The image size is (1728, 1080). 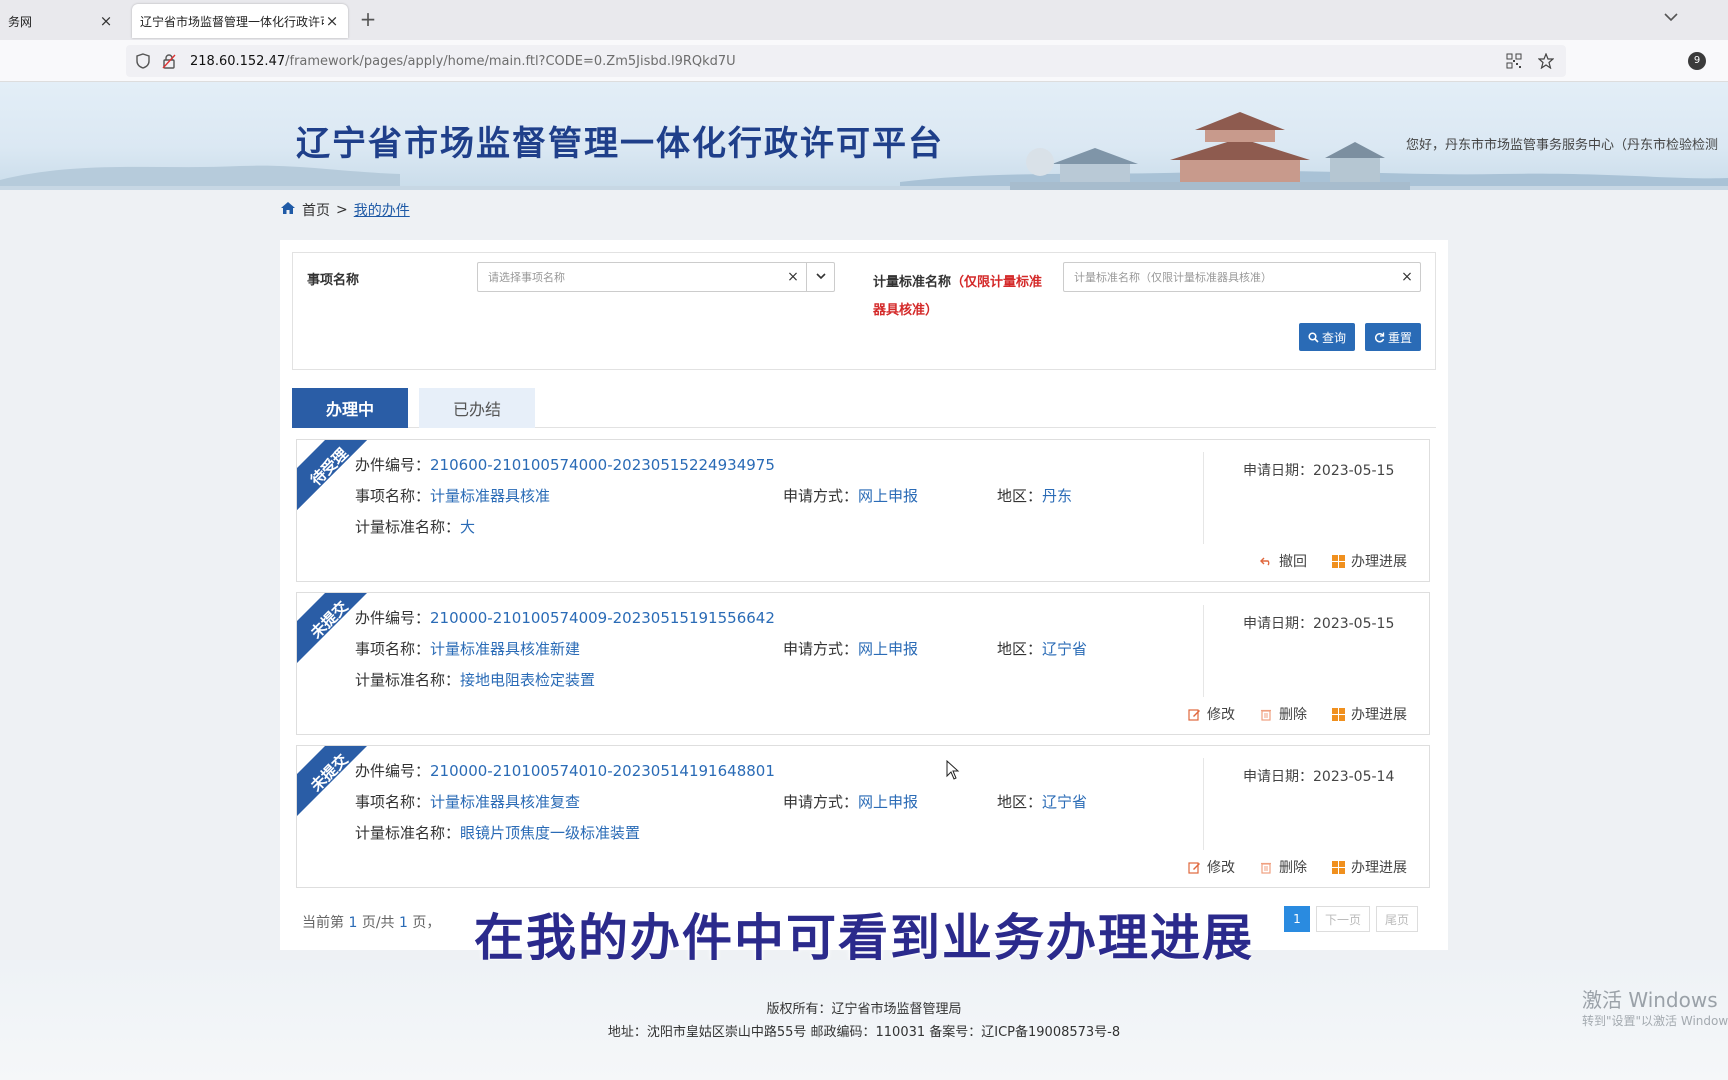 I want to click on breadcrumb-home: 首页, so click(x=316, y=210).